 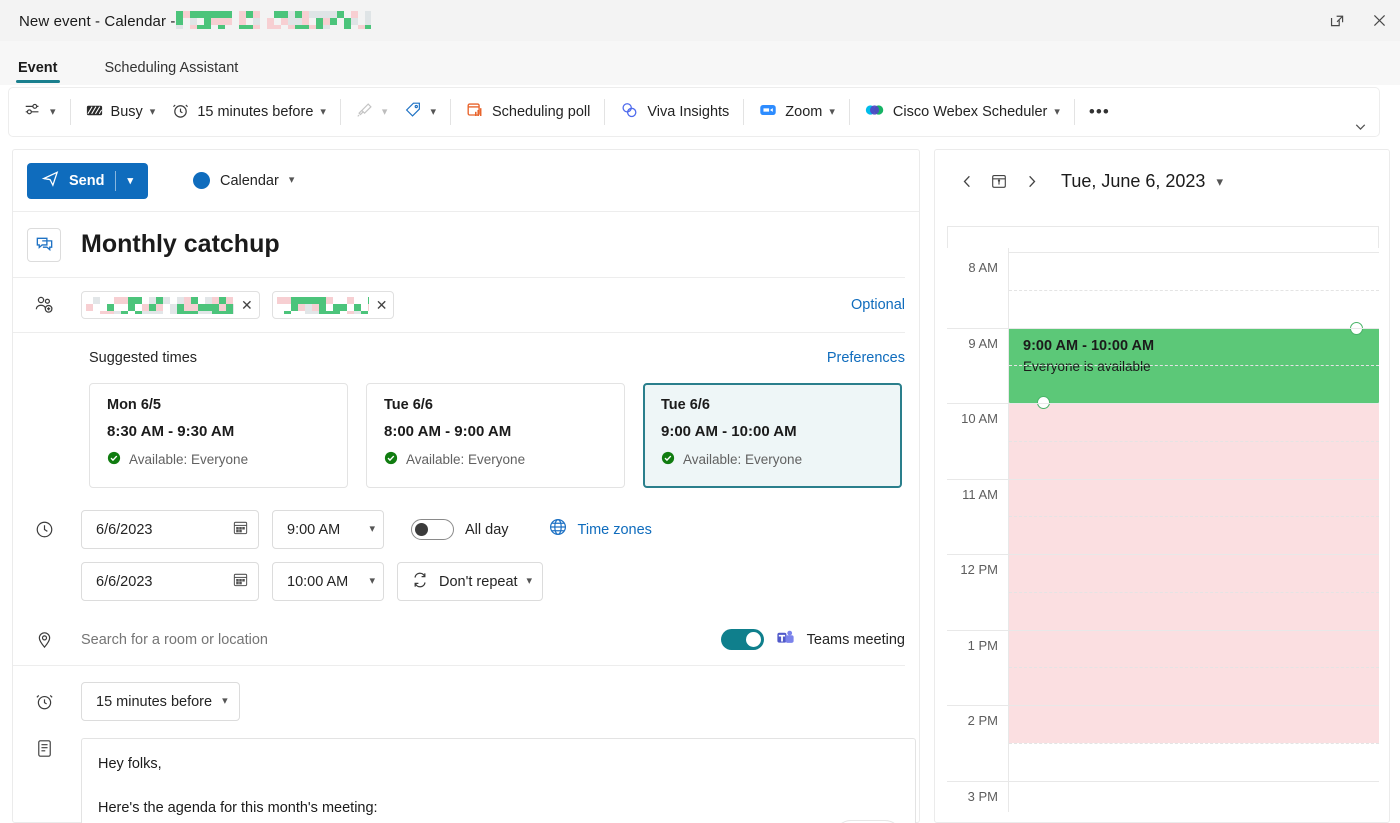 I want to click on toolbar-cisco-webex-label: Cisco Webex Scheduler, so click(x=970, y=112).